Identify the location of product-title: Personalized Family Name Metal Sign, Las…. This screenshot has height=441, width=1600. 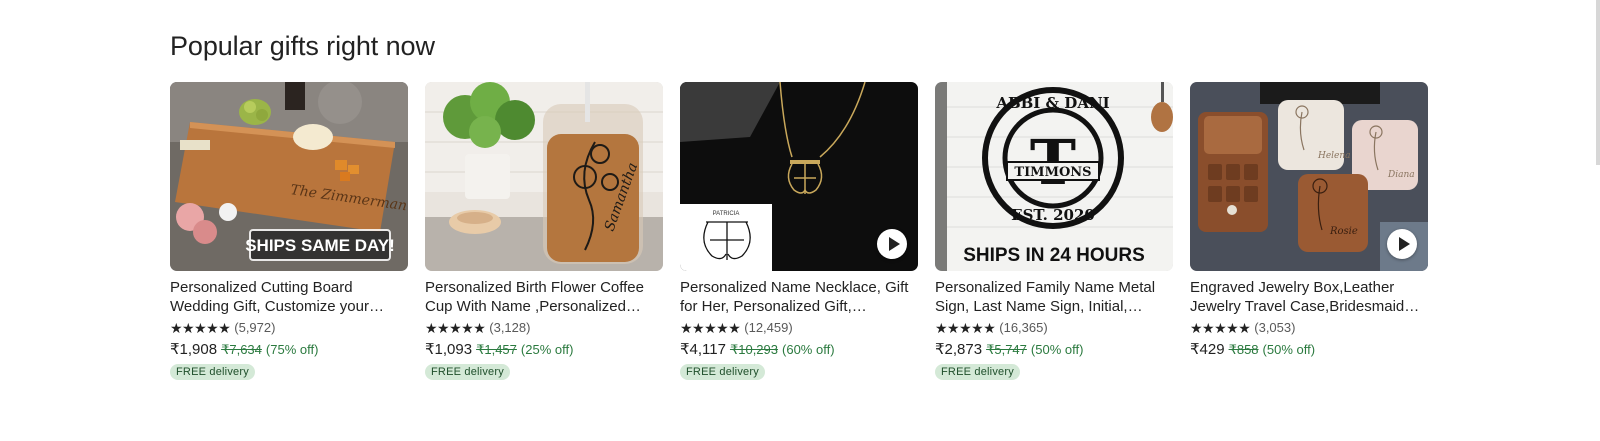
(1054, 297).